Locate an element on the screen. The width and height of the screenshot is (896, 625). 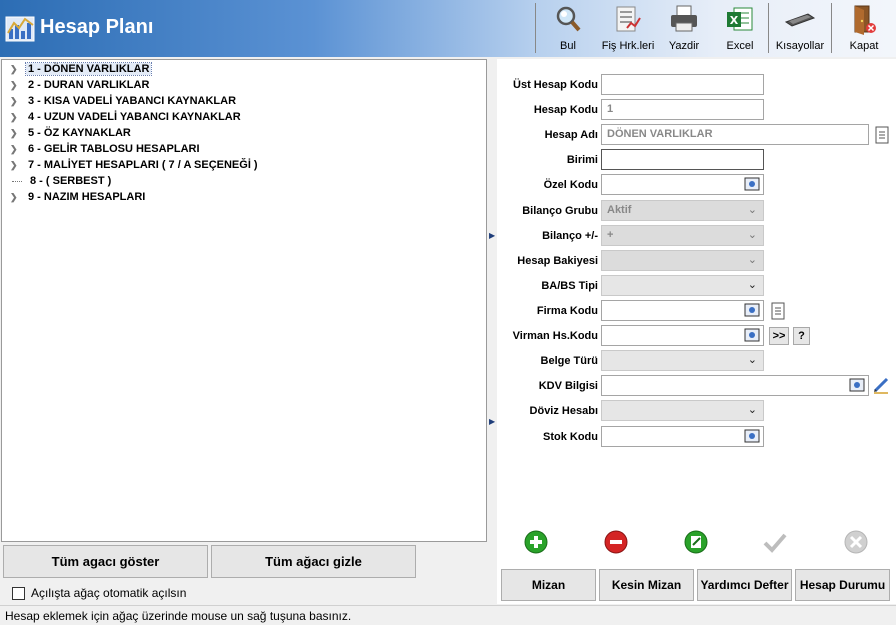
add-icon is located at coordinates (536, 542).